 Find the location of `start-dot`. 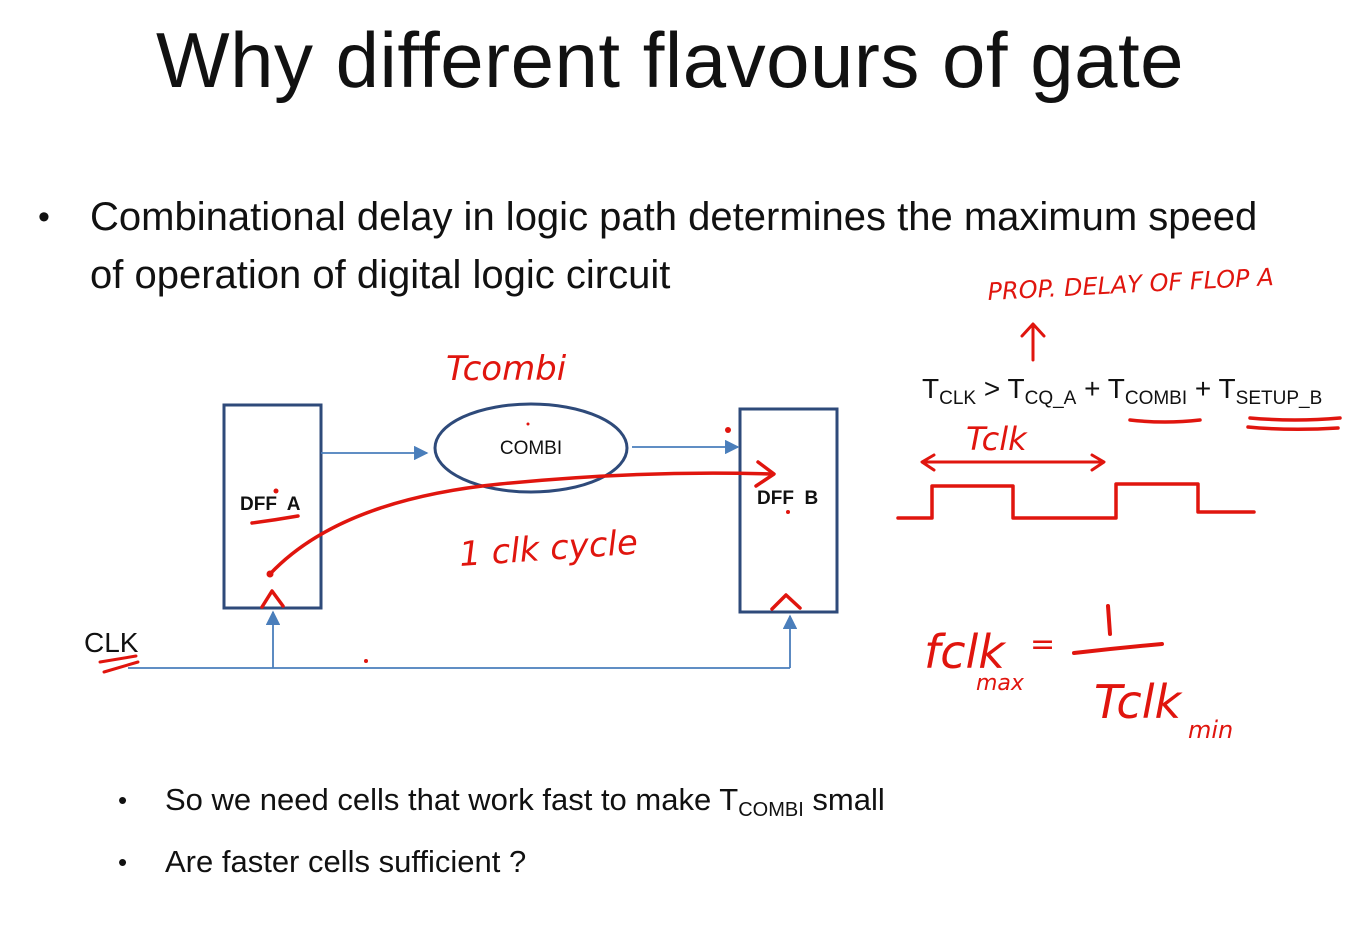

start-dot is located at coordinates (270, 574).